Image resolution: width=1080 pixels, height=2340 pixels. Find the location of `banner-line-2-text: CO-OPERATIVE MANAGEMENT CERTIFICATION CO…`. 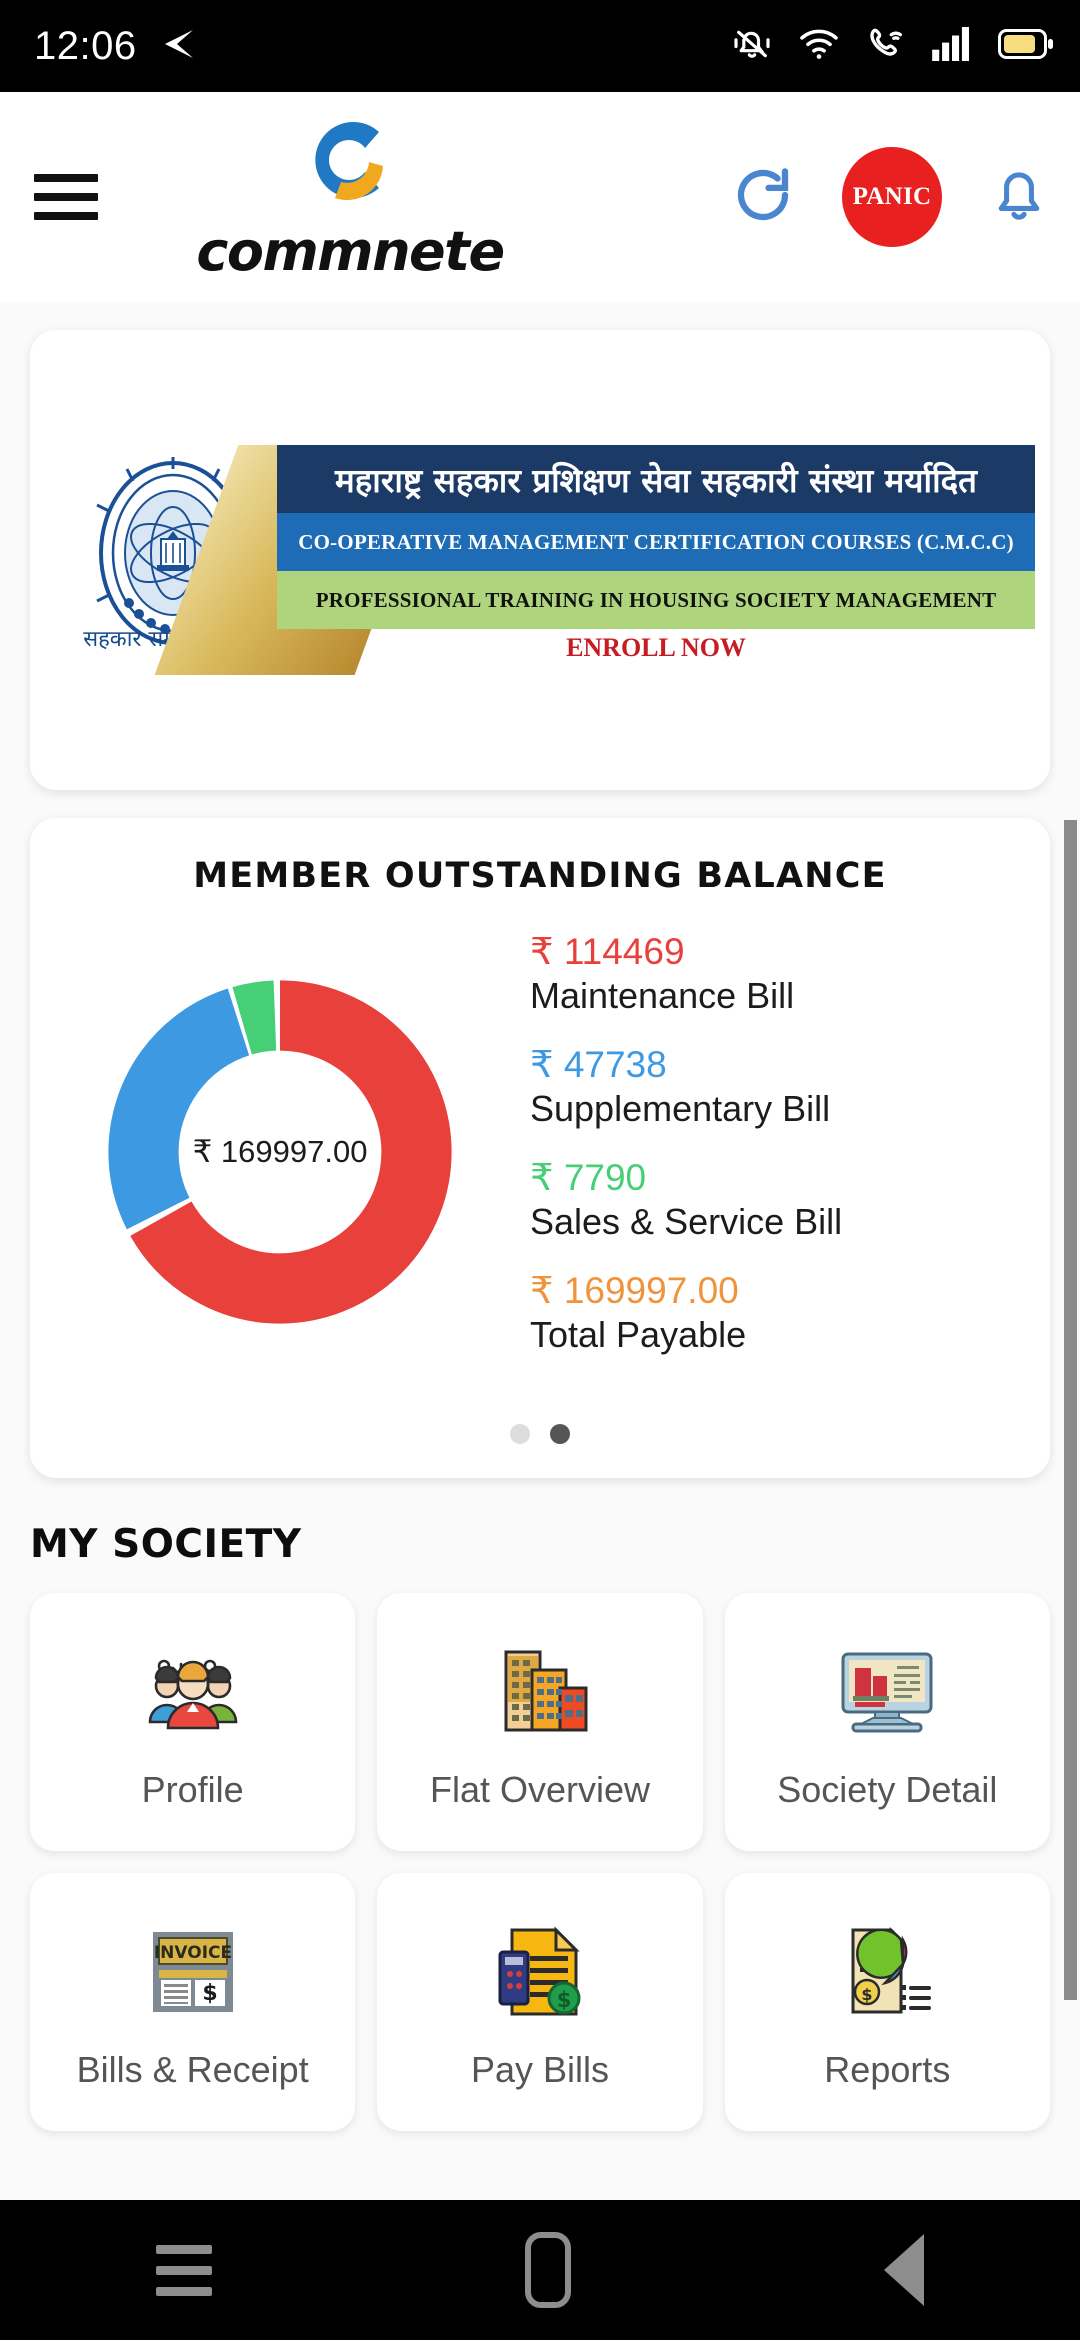

banner-line-2-text: CO-OPERATIVE MANAGEMENT CERTIFICATION CO… is located at coordinates (656, 541).